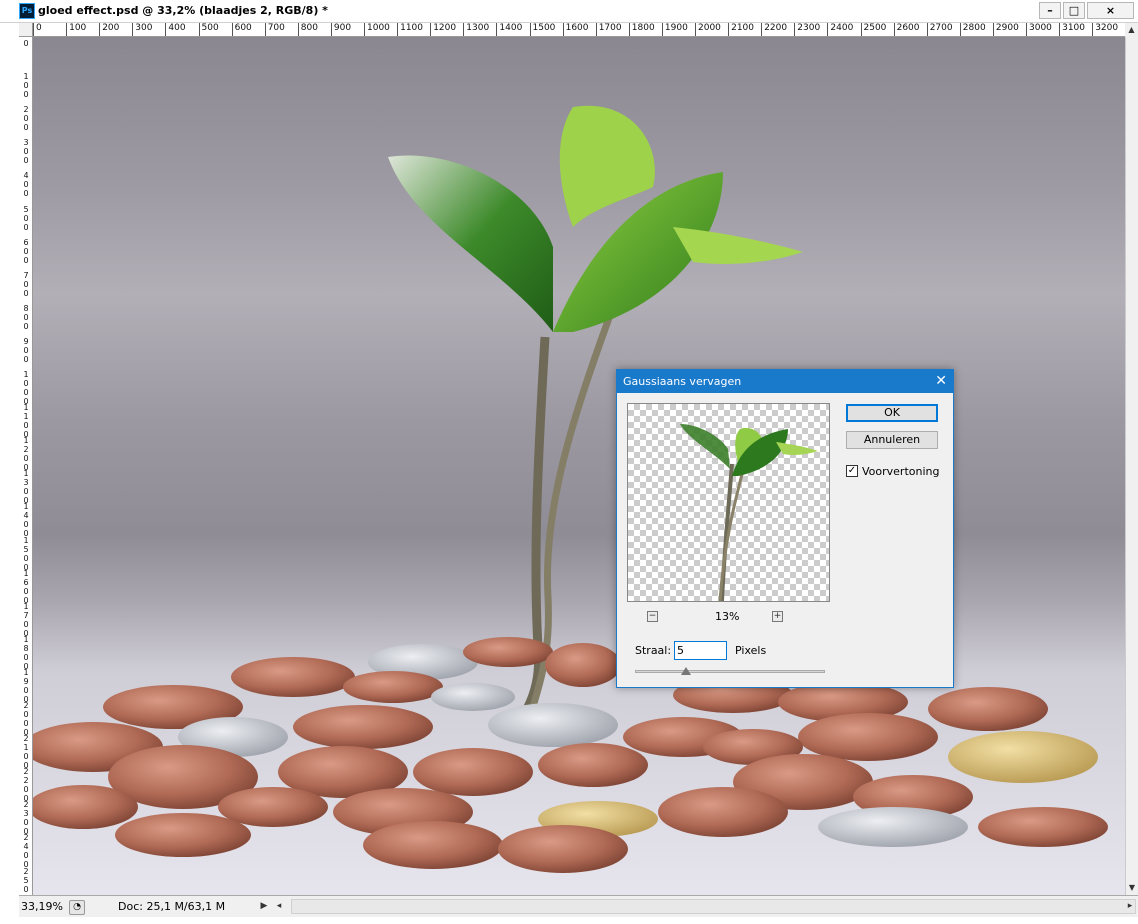 The height and width of the screenshot is (924, 1138). Describe the element at coordinates (1074, 10) in the screenshot. I see `maximize-button: □` at that location.